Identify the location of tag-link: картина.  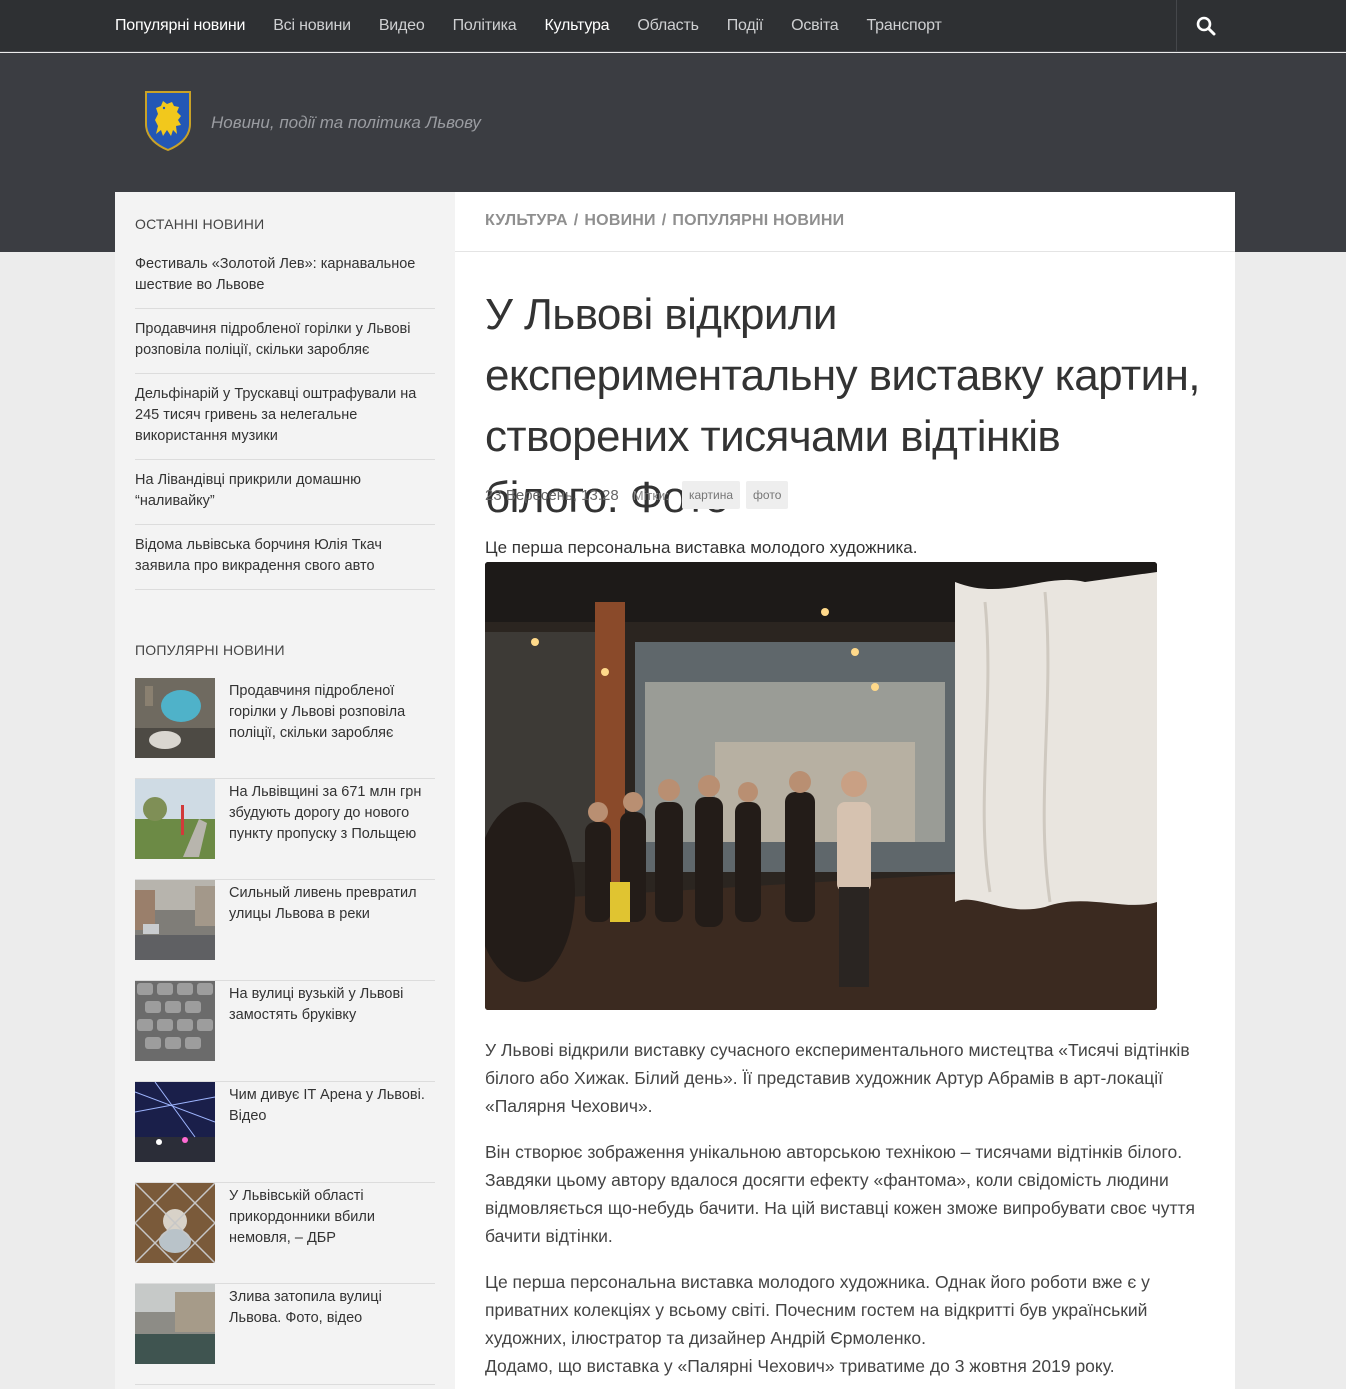
(711, 495).